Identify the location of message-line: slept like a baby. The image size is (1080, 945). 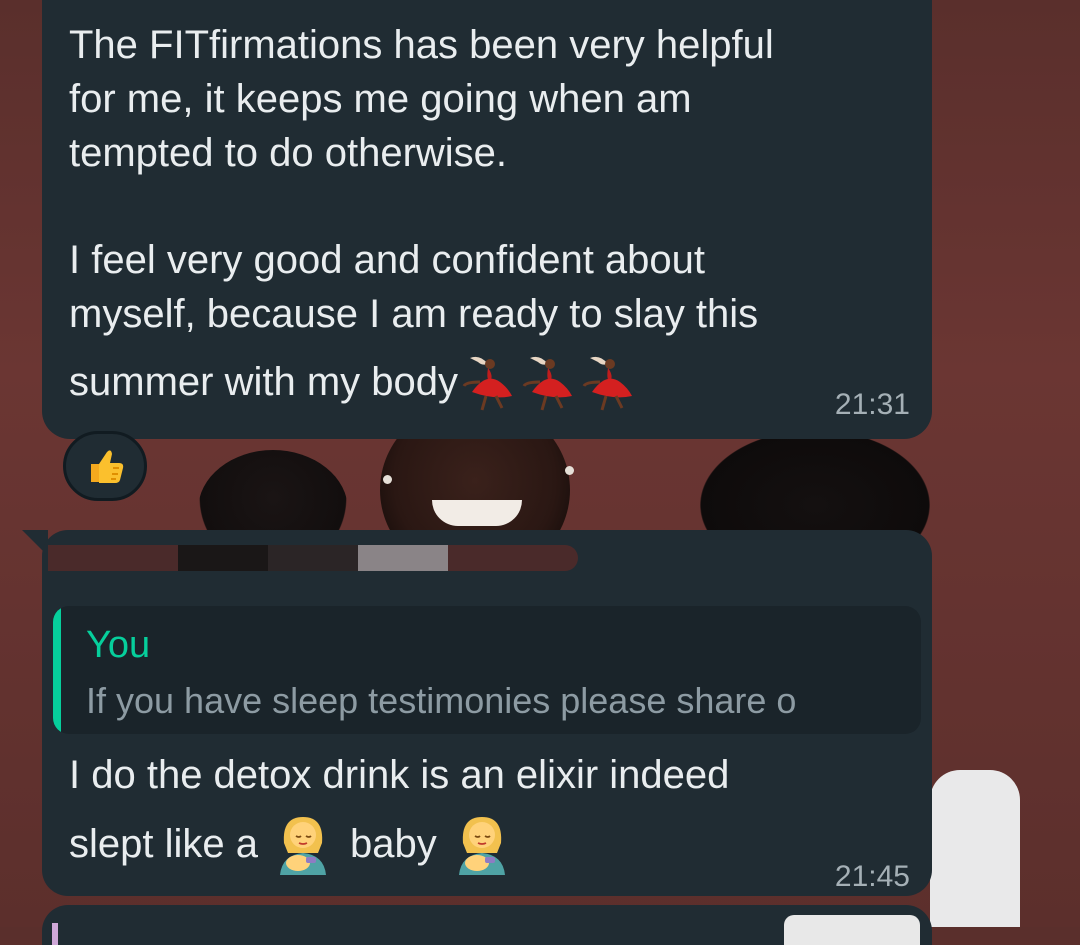
(290, 844).